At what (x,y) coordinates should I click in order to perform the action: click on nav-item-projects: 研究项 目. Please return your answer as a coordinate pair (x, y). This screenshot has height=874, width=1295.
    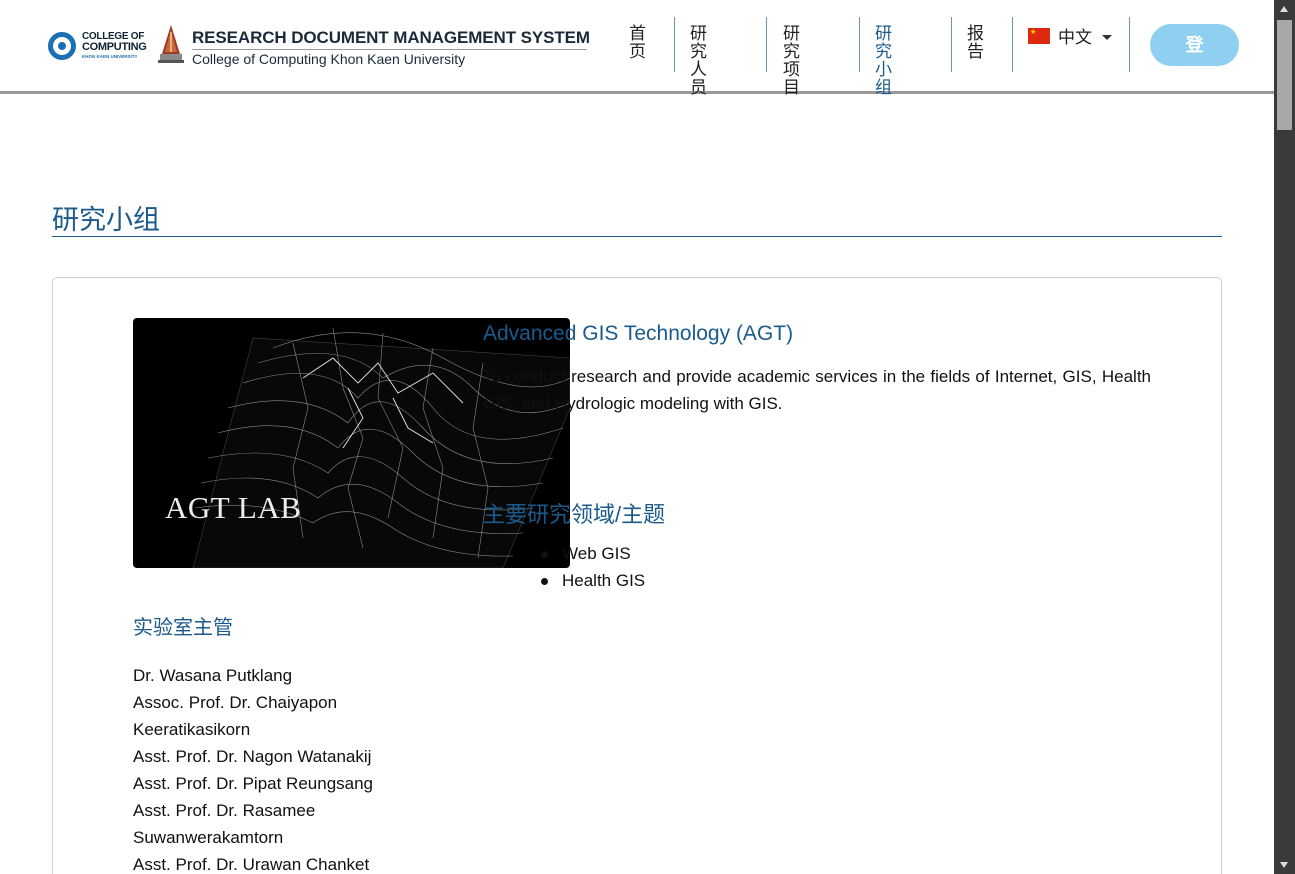
    Looking at the image, I should click on (791, 57).